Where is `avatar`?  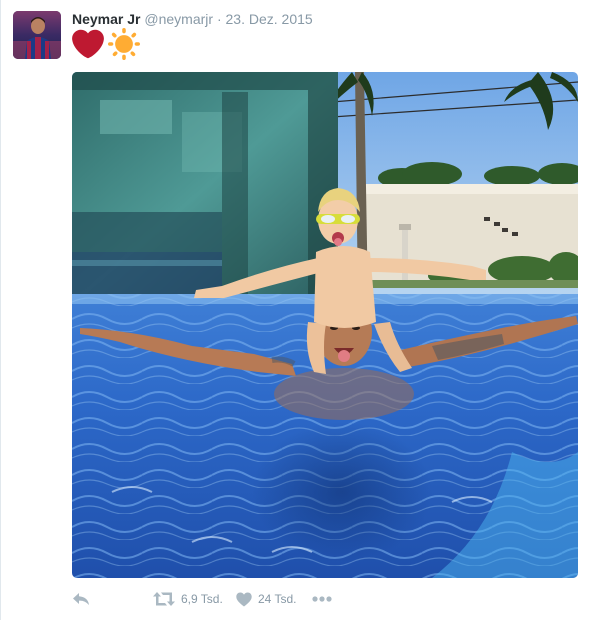 avatar is located at coordinates (37, 35).